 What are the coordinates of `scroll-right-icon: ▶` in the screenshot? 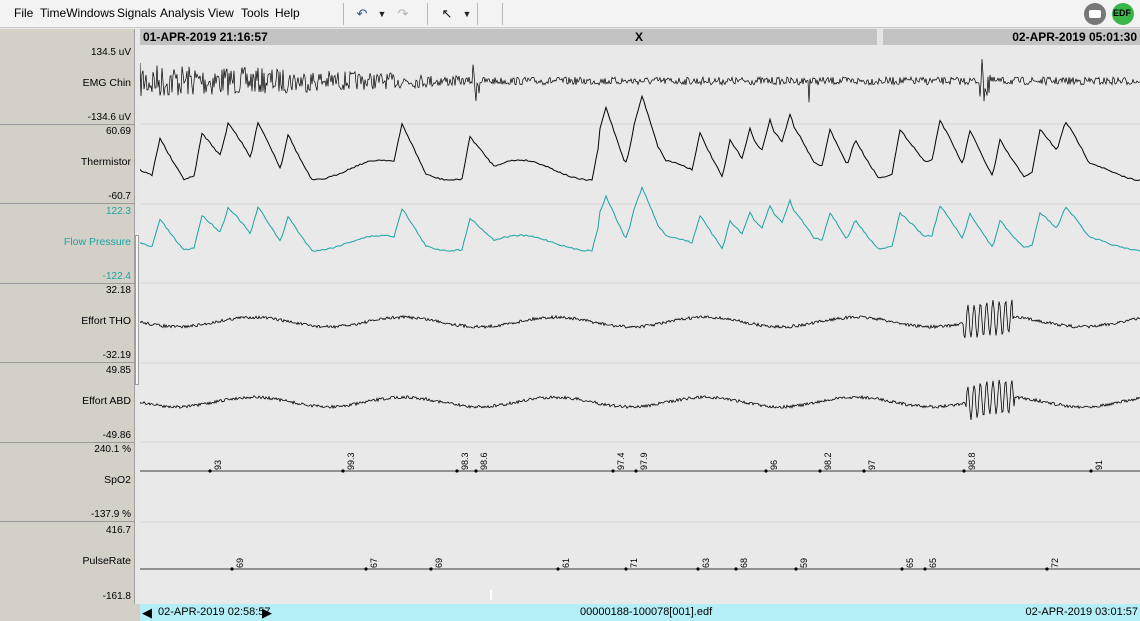 It's located at (267, 613).